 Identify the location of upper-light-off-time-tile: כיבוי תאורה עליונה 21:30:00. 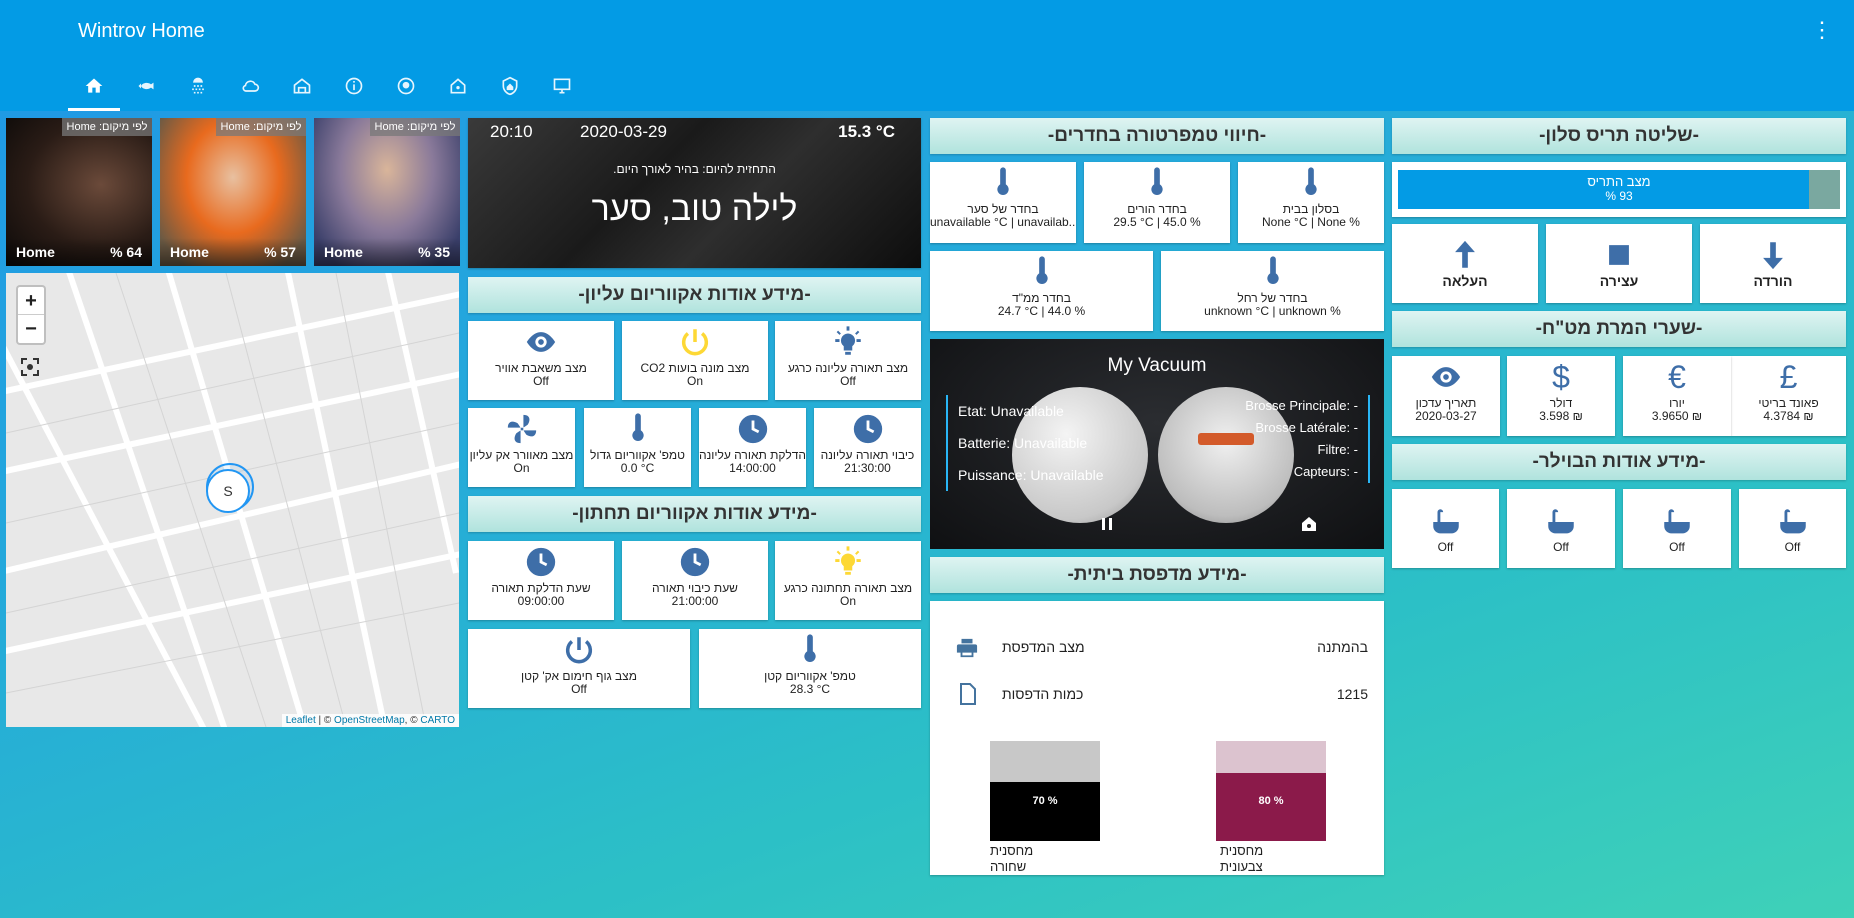
(867, 447).